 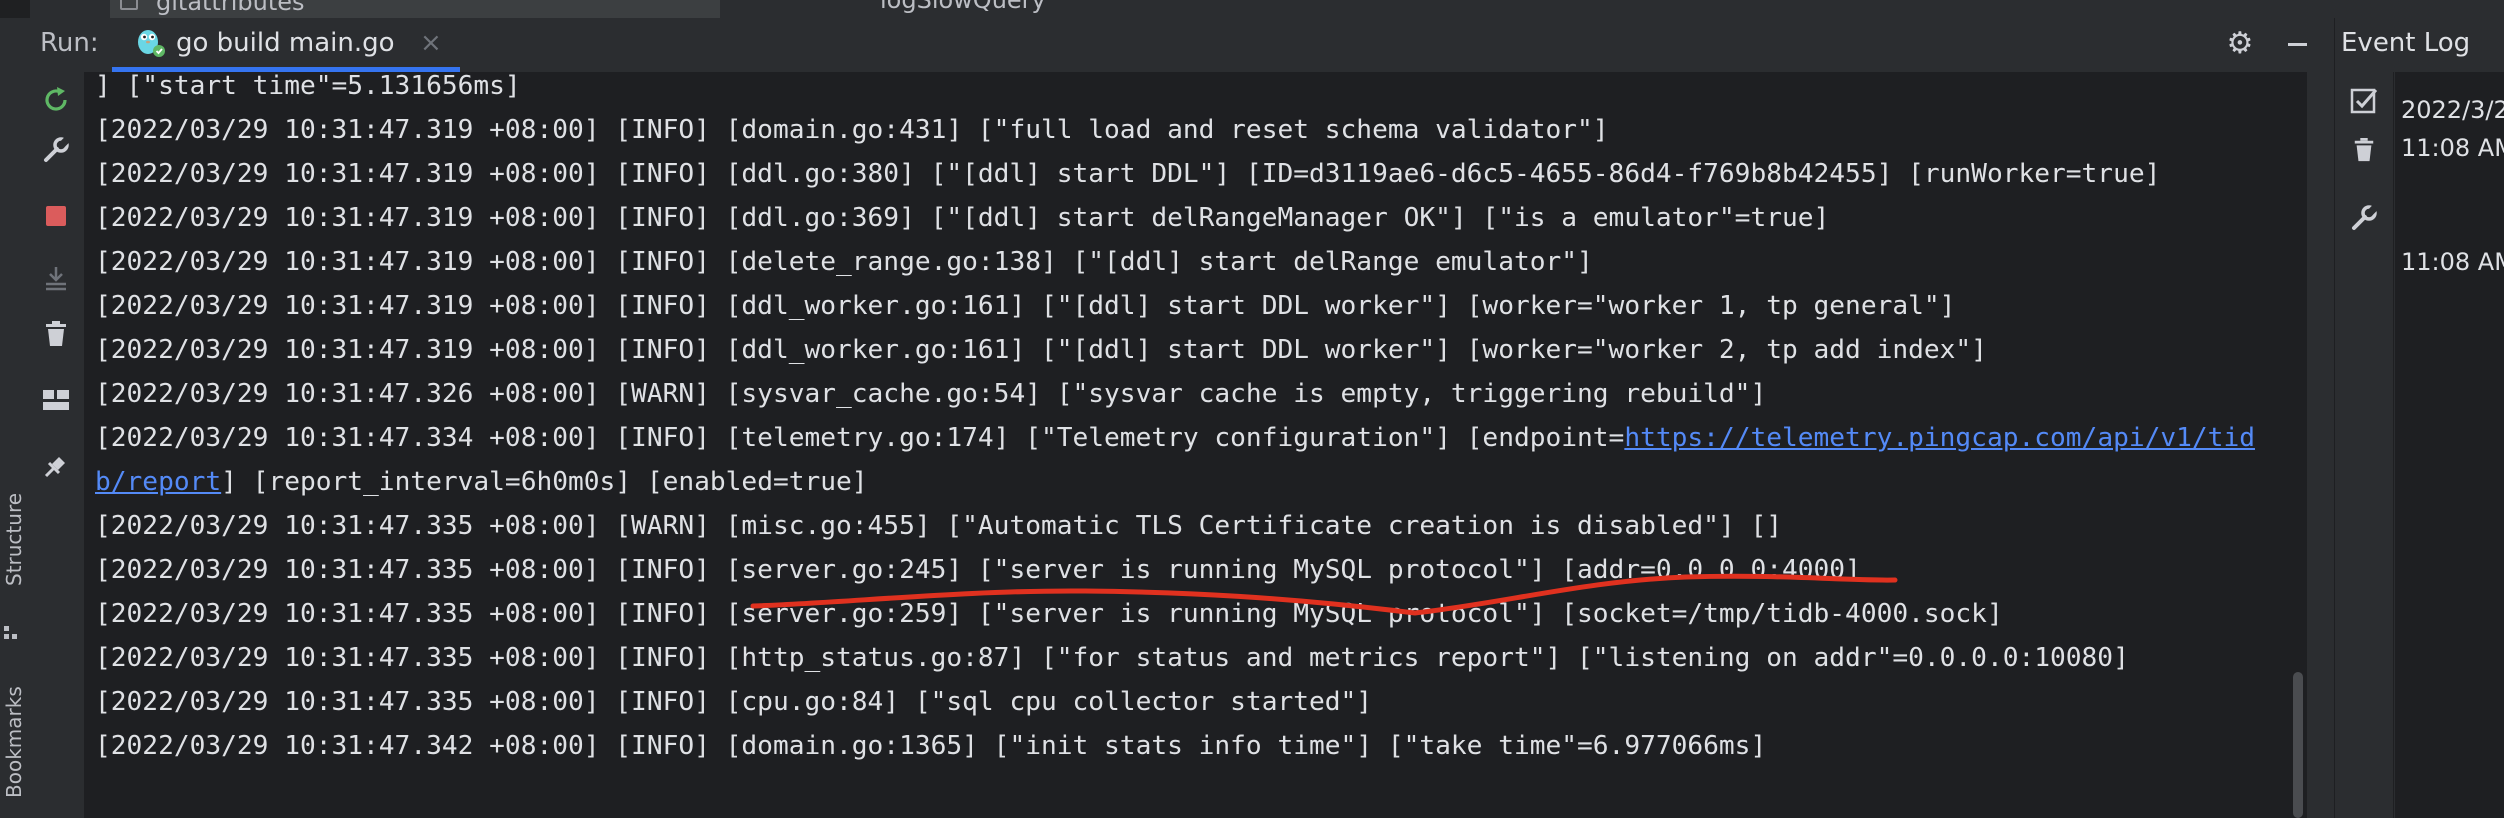 What do you see at coordinates (230, 8) in the screenshot?
I see `editor-tab-label: gitattributes` at bounding box center [230, 8].